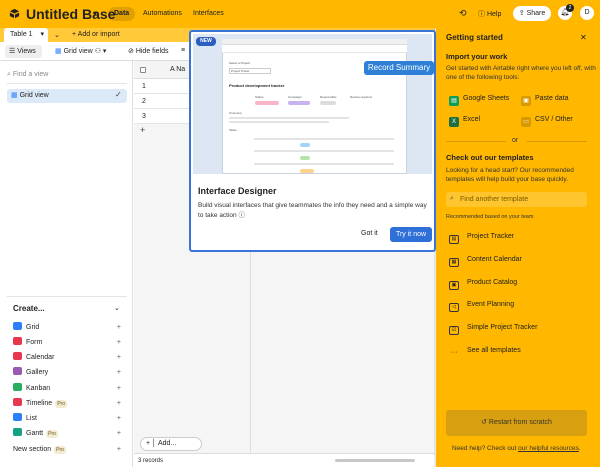 Image resolution: width=600 pixels, height=467 pixels. I want to click on airtable-logo-icon, so click(14, 13).